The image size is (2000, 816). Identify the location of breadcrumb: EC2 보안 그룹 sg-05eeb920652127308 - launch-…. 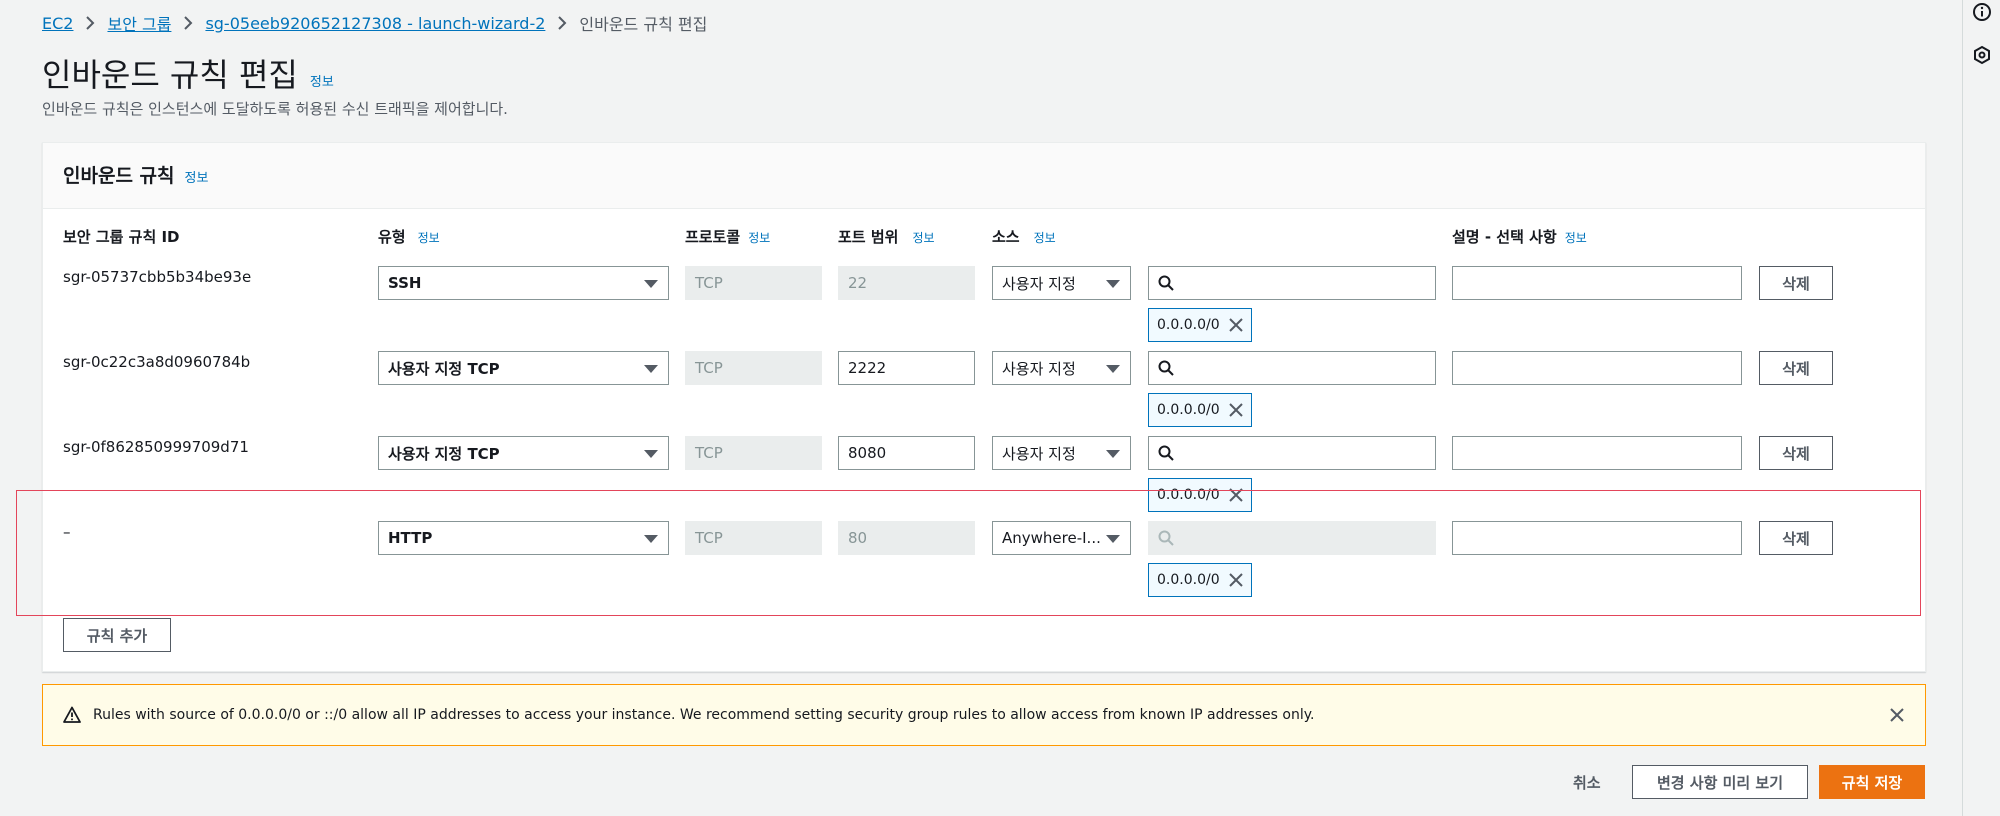
(375, 23).